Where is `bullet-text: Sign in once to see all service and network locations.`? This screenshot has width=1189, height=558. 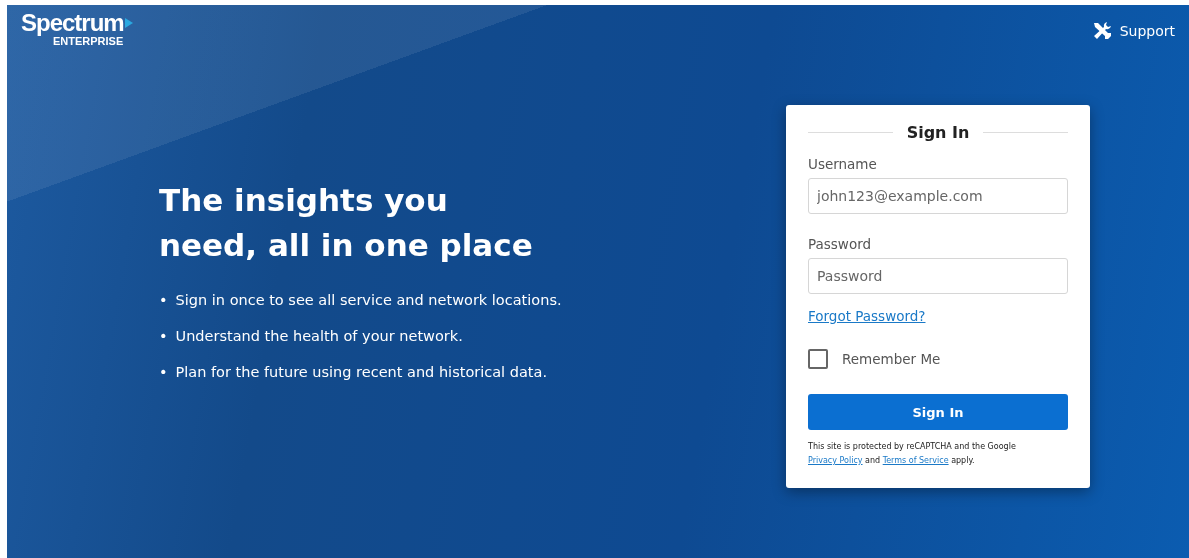
bullet-text: Sign in once to see all service and network locations. is located at coordinates (368, 300).